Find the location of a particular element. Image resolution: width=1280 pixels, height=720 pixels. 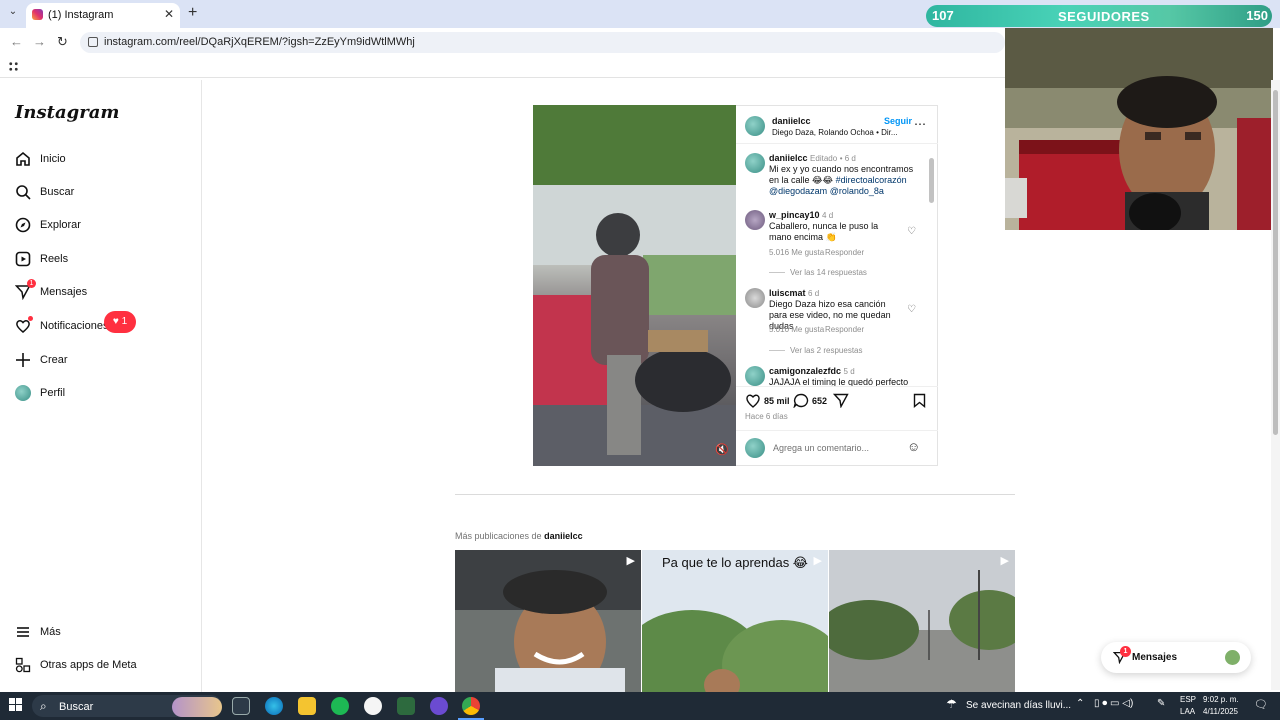

app-icon is located at coordinates (406, 706).